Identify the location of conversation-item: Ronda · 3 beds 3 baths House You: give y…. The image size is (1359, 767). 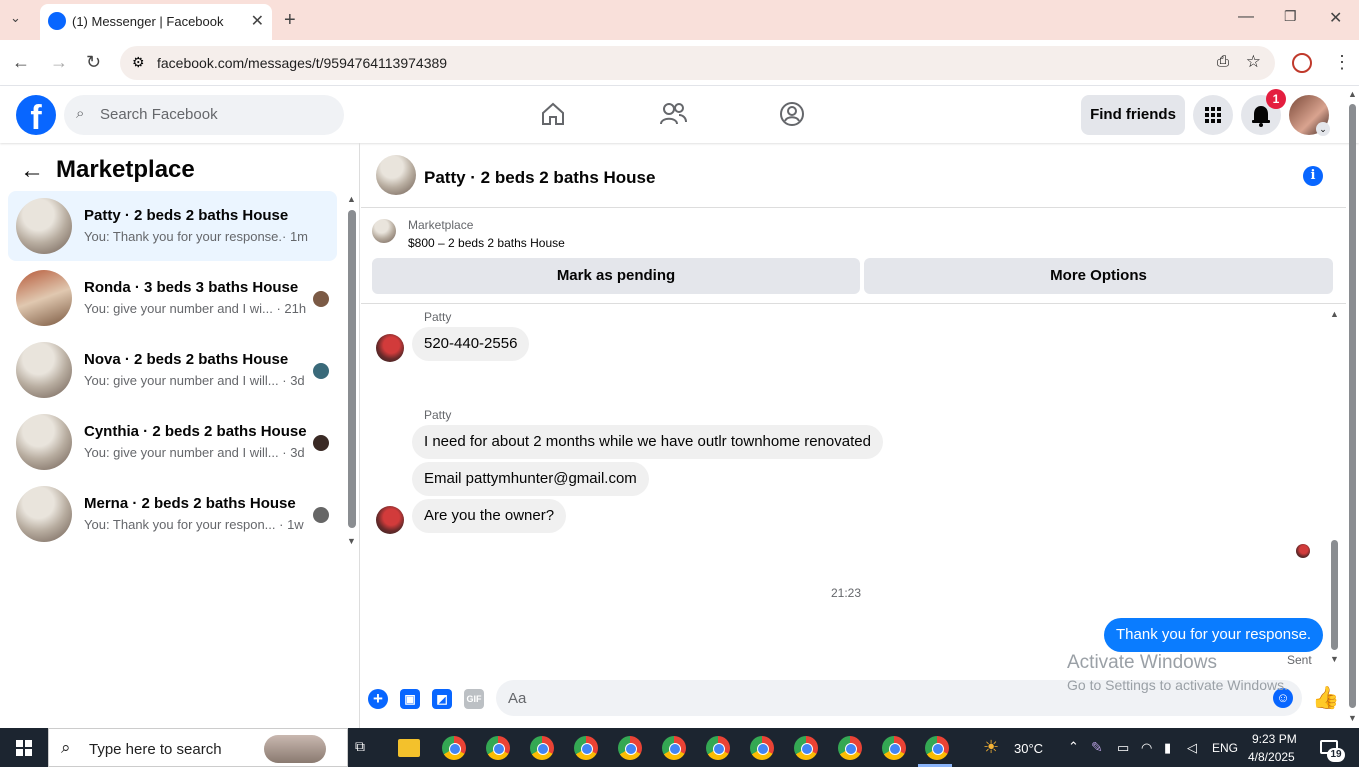
(172, 298).